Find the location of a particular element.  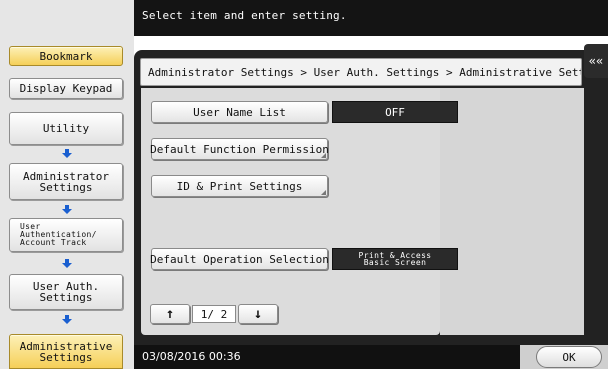

instruction-message: Select item and enter setting. is located at coordinates (244, 15).